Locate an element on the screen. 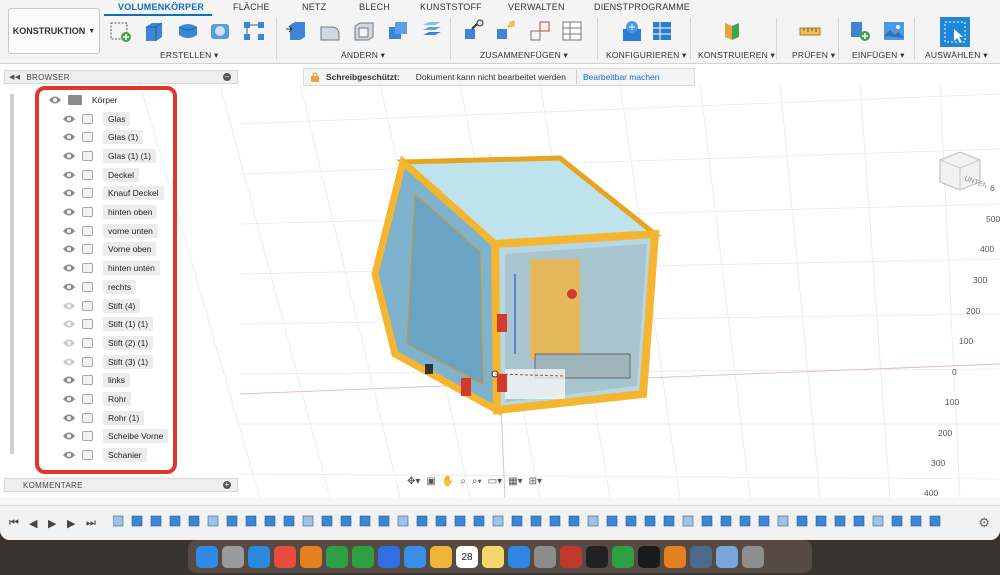 This screenshot has height=575, width=1000. group-erstellen: ERSTELLEN ▾ is located at coordinates (189, 55).